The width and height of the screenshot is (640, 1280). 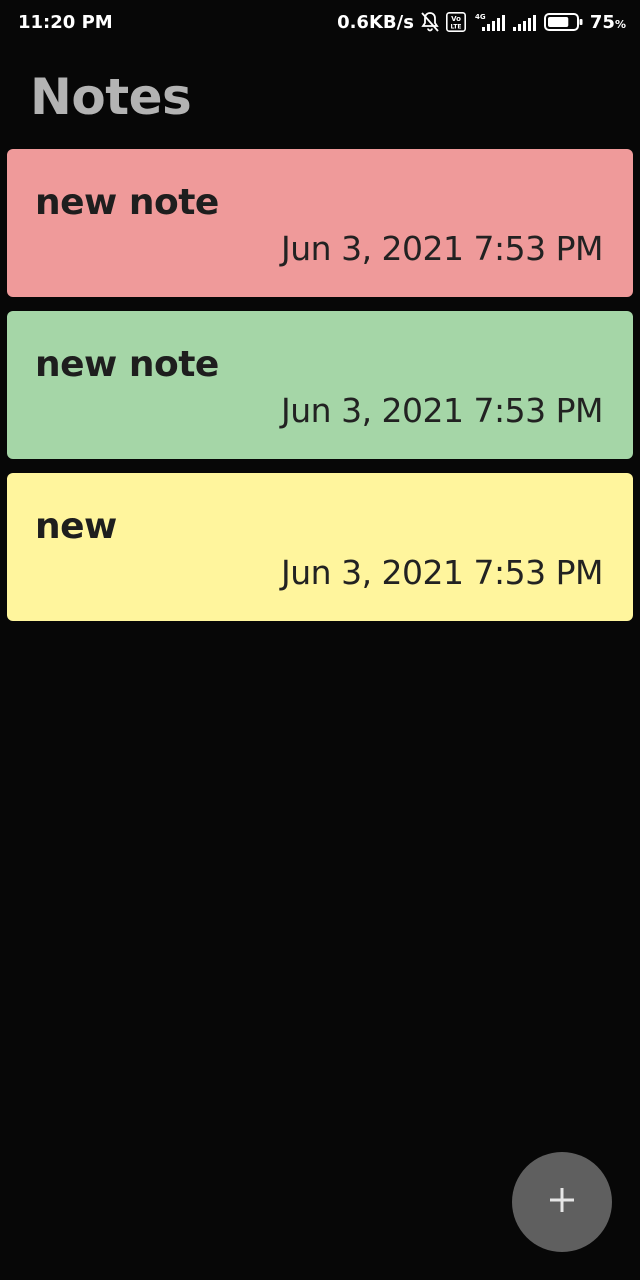 I want to click on note-card: new Jun 3, 2021 7:53 PM, so click(x=320, y=547).